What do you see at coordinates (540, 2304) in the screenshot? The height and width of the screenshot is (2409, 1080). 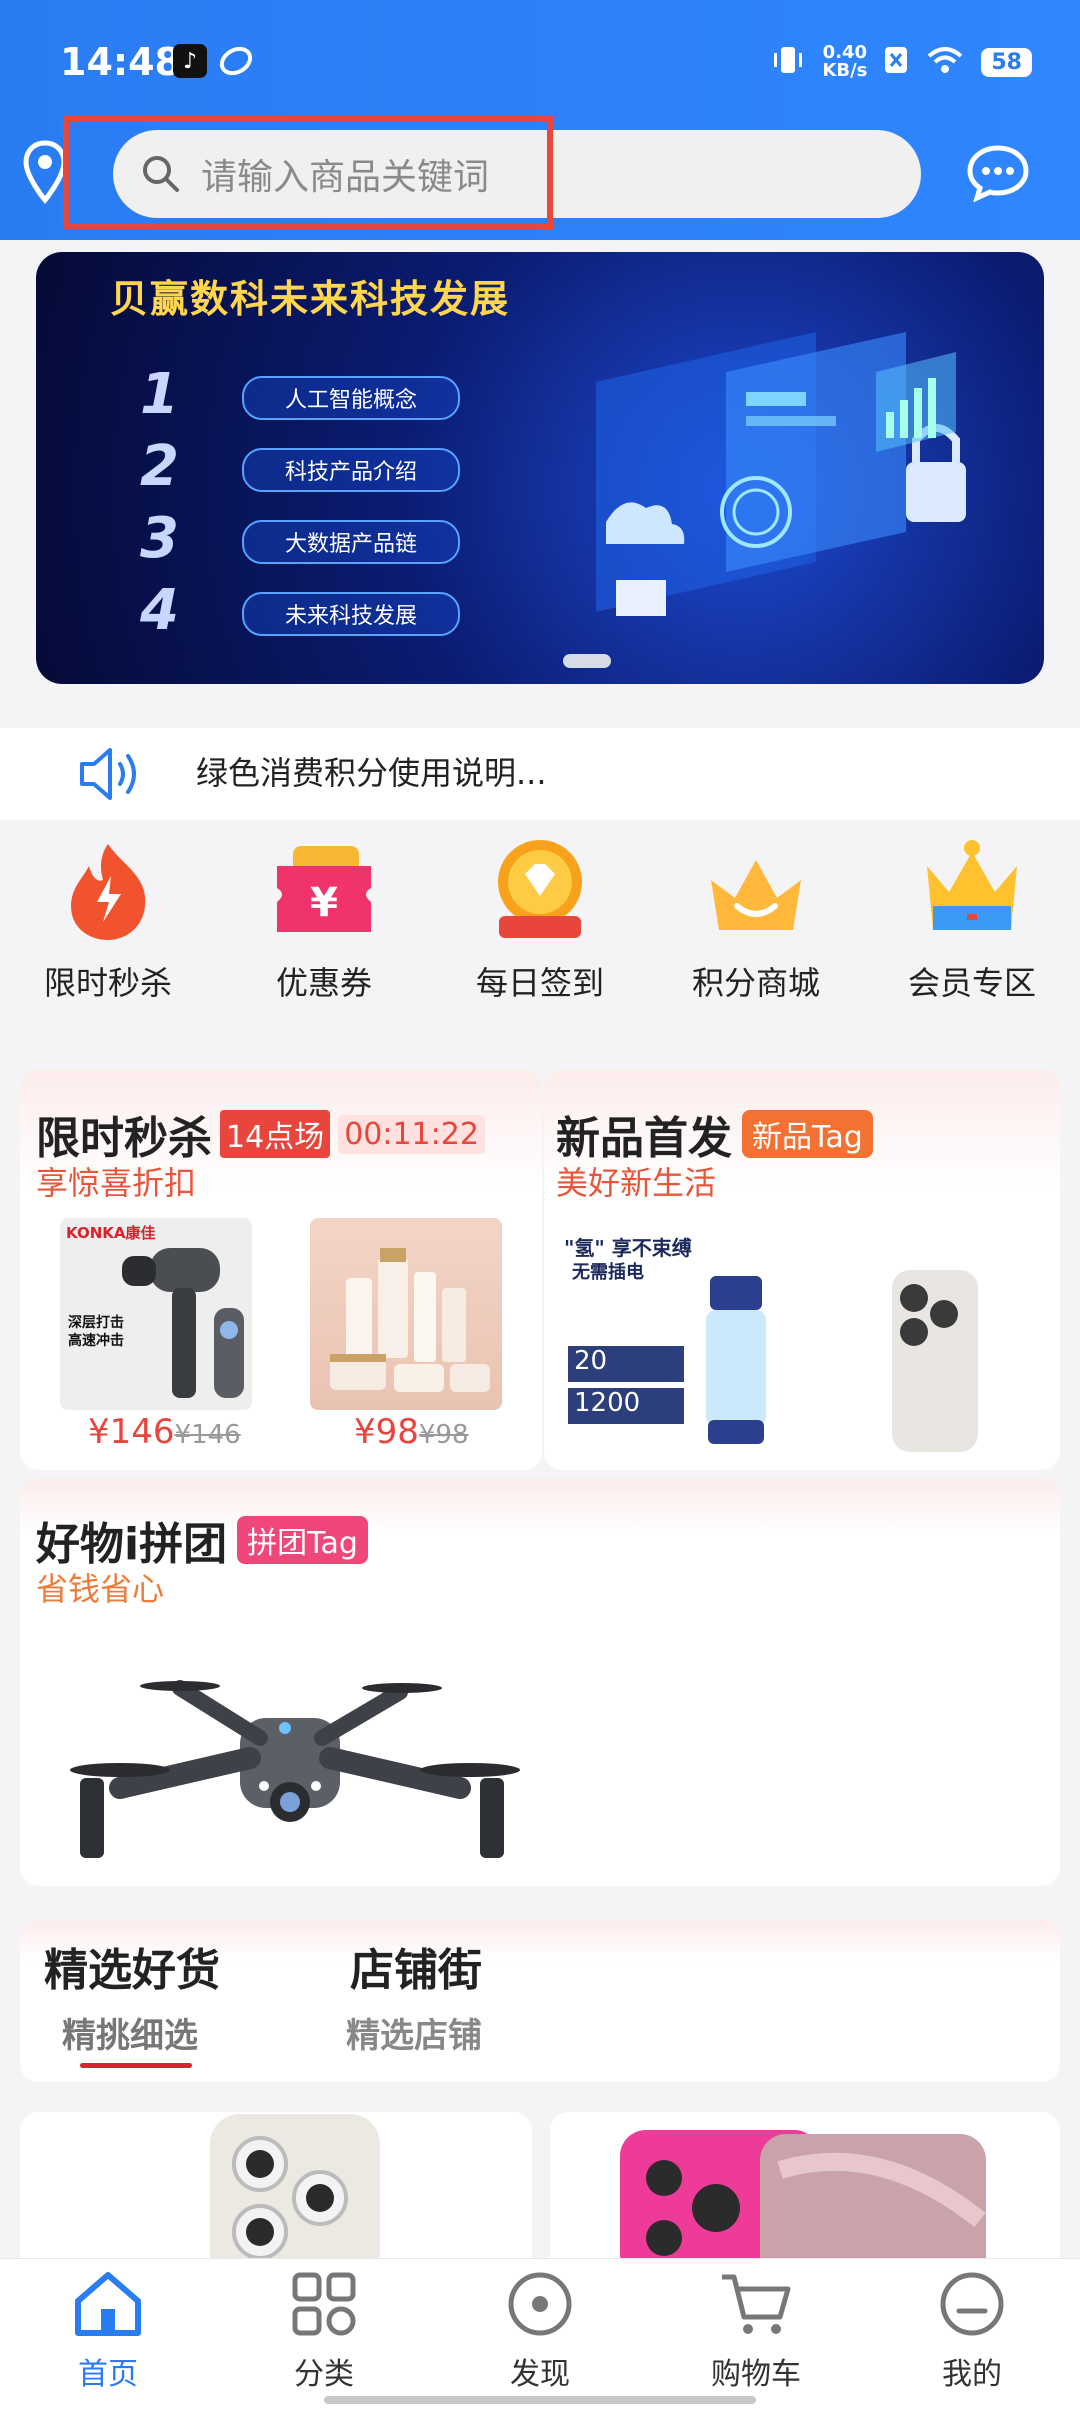 I see `discover-icon` at bounding box center [540, 2304].